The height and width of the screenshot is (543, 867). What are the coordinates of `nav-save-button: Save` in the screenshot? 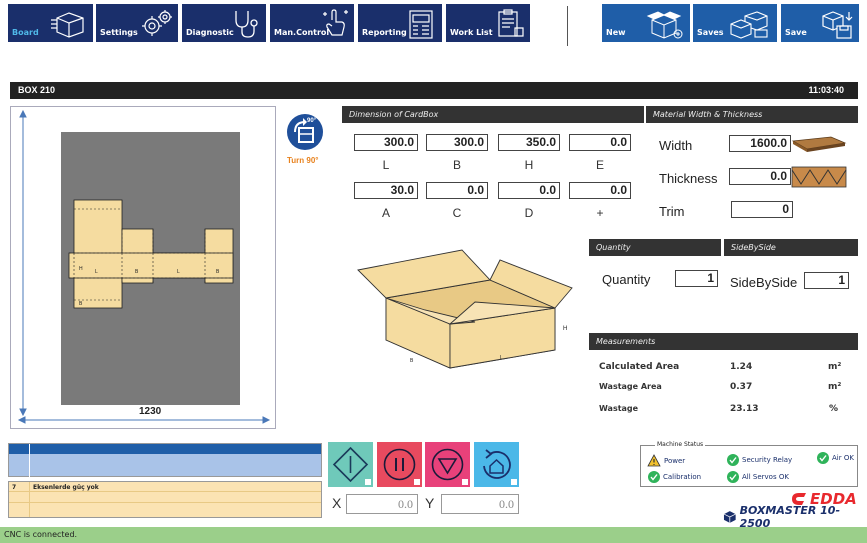 It's located at (820, 23).